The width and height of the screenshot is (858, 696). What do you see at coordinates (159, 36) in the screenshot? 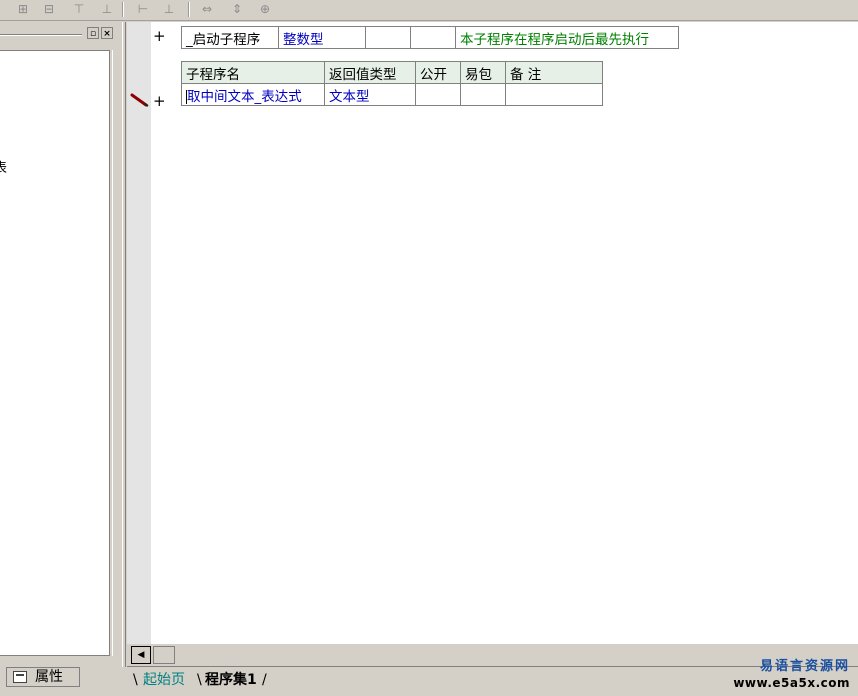
I see `expand-startup-icon: +` at bounding box center [159, 36].